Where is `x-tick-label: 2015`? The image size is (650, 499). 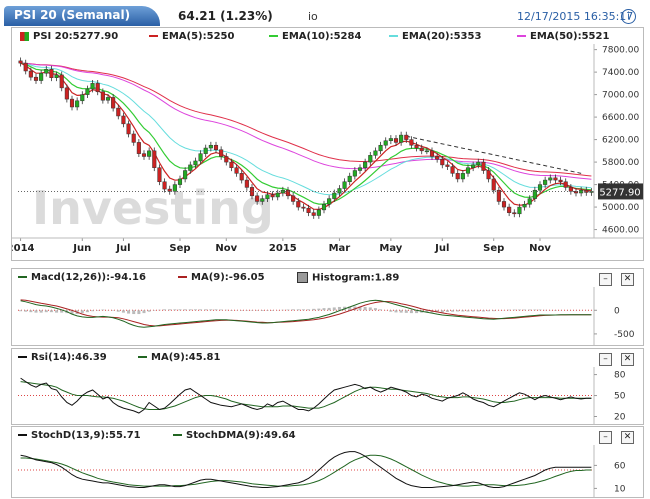
x-tick-label: 2015 is located at coordinates (283, 248).